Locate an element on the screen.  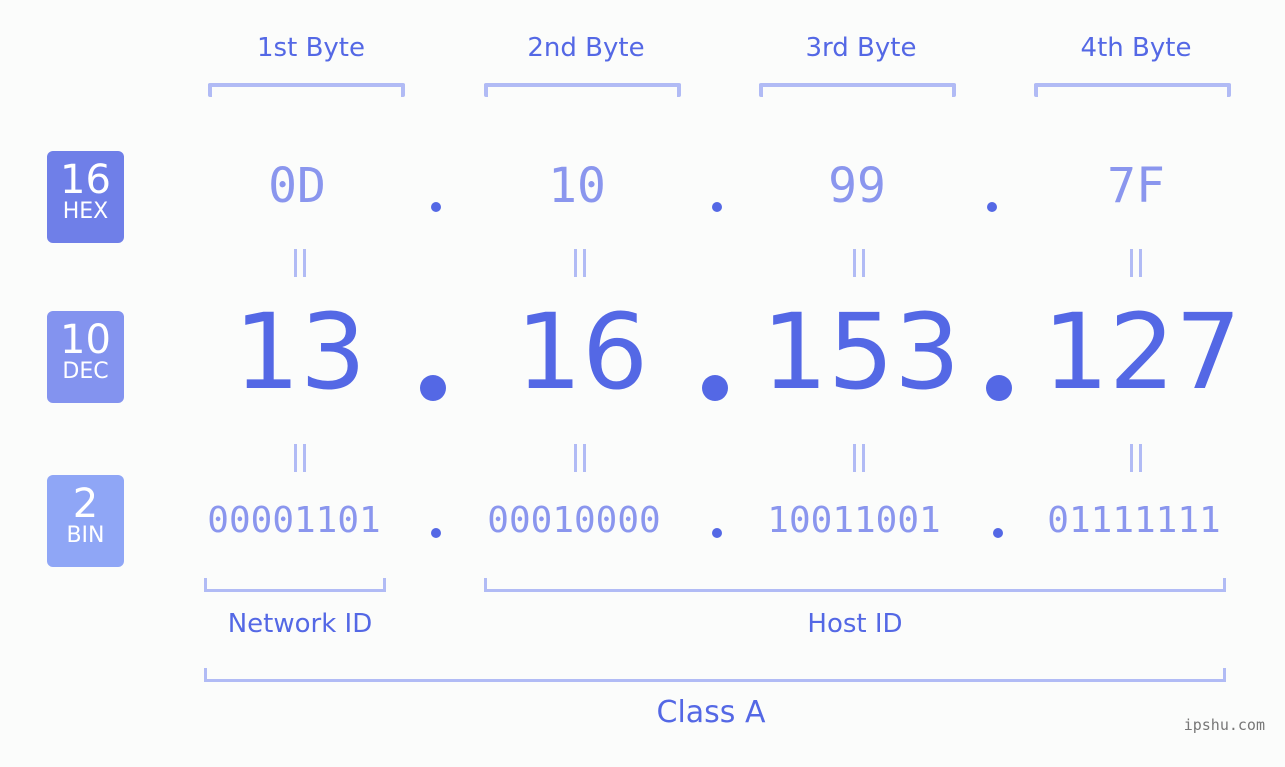
bin-value-3: 10011001 is located at coordinates (854, 520).